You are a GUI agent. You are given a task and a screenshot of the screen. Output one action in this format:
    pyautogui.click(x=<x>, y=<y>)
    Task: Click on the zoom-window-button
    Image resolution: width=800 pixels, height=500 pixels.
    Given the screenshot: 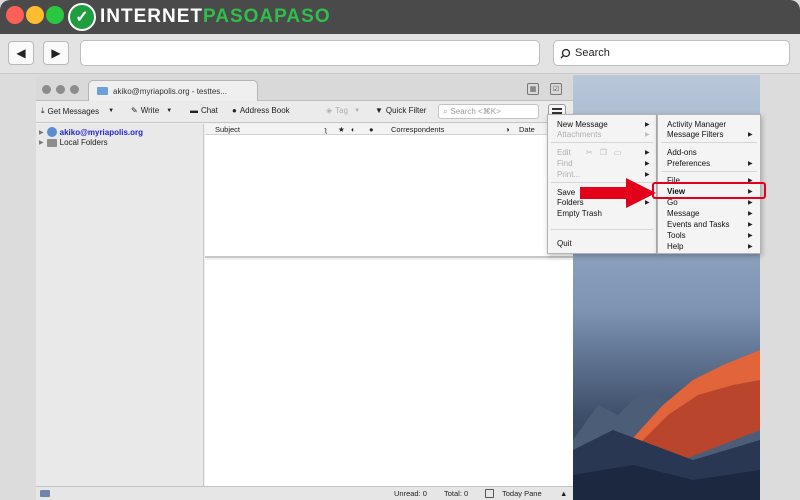 What is the action you would take?
    pyautogui.click(x=55, y=15)
    